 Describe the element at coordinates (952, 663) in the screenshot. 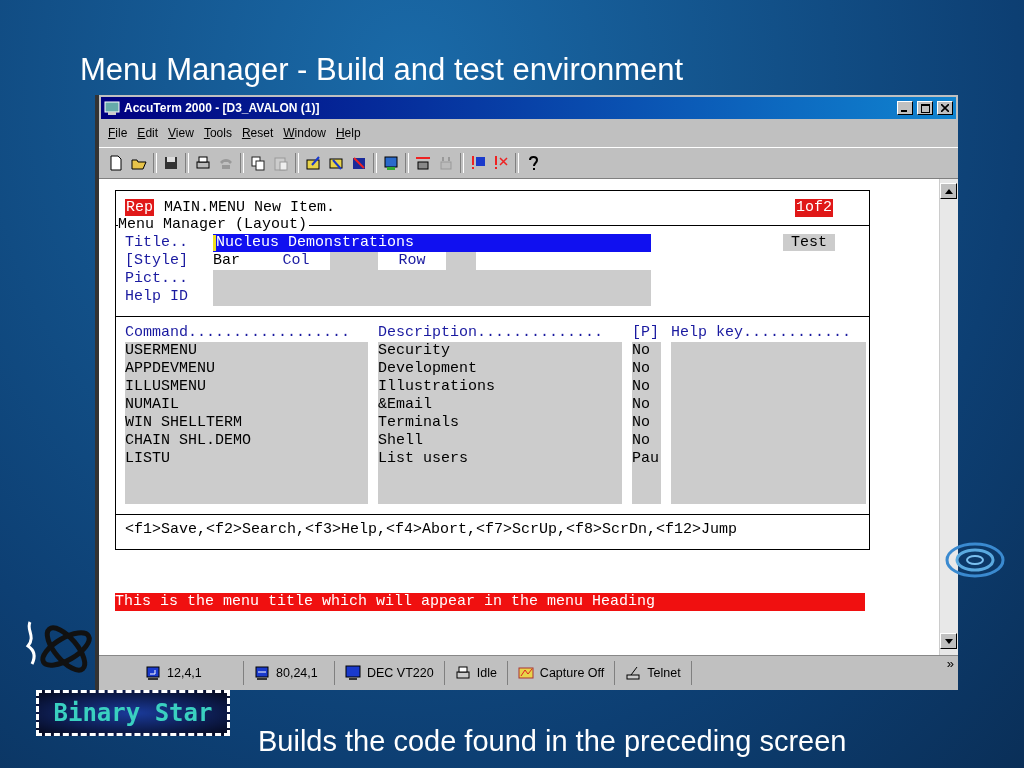

I see `overflow-chevron: »` at that location.